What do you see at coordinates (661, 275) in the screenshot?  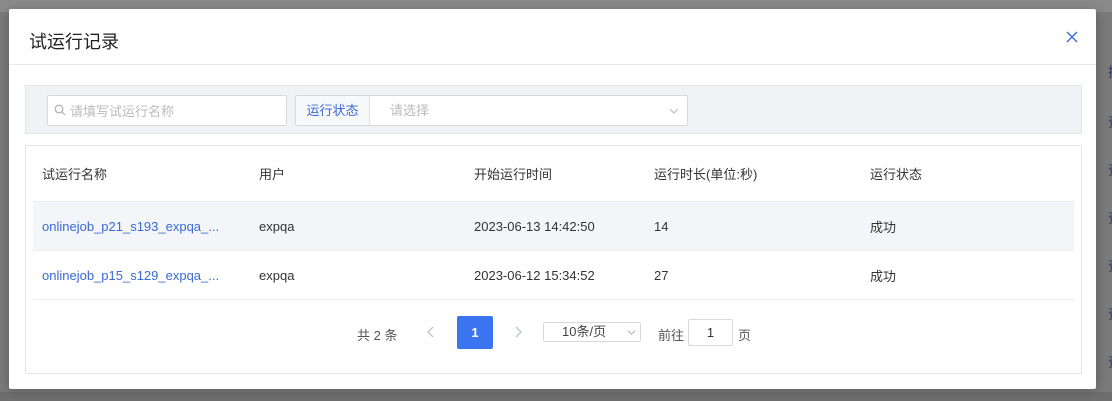 I see `cell-duration: 27` at bounding box center [661, 275].